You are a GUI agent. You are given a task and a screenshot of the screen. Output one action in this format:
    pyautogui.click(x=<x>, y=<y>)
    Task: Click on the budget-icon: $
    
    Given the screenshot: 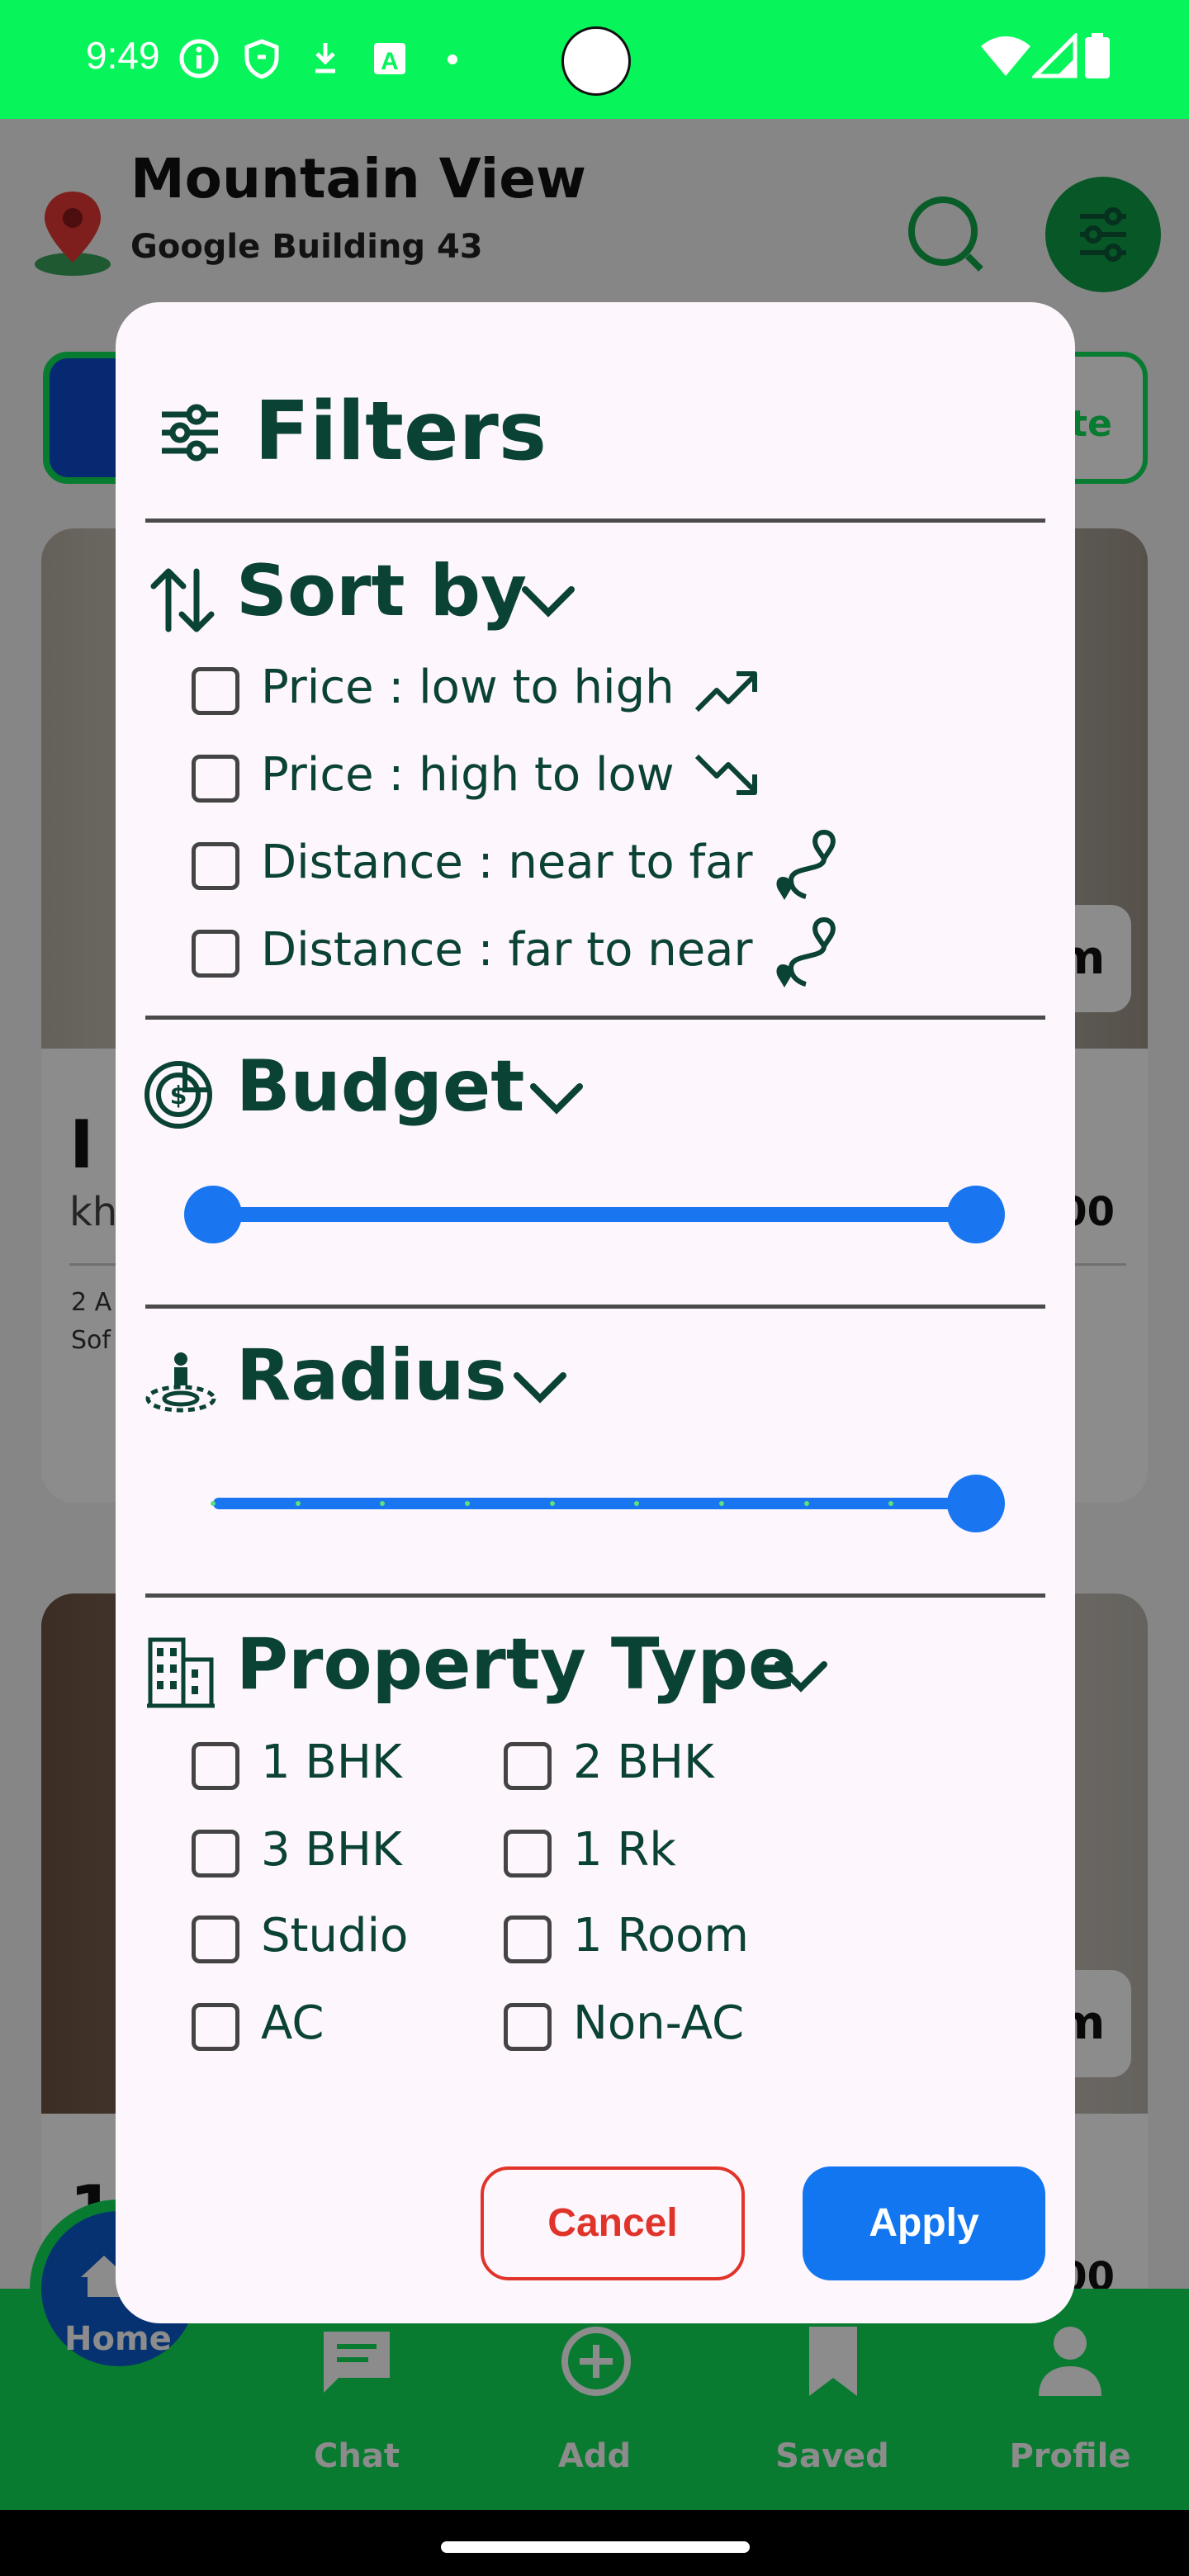 What is the action you would take?
    pyautogui.click(x=178, y=1095)
    